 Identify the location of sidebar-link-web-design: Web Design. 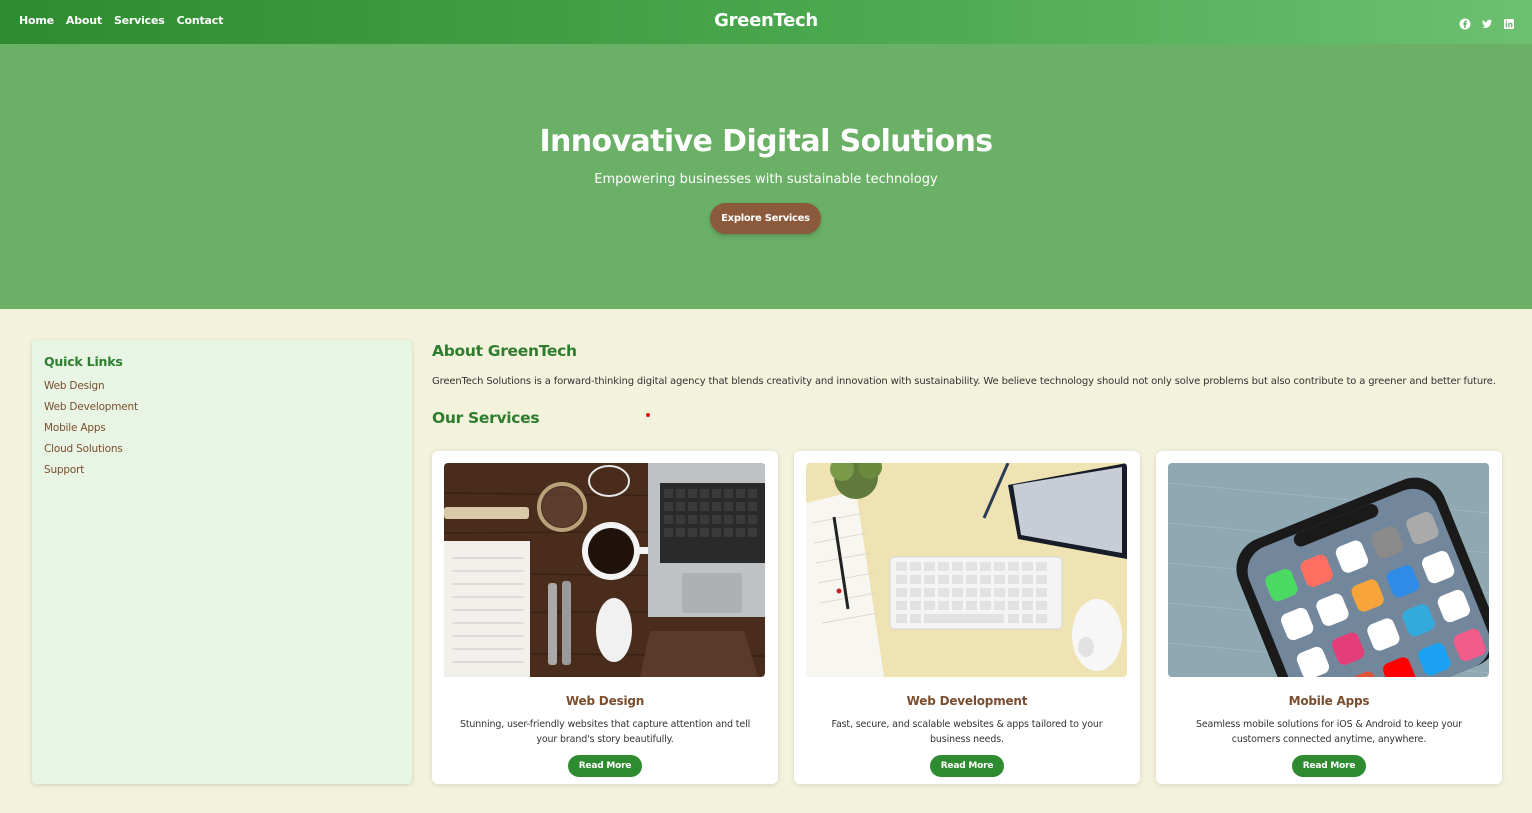
(222, 386).